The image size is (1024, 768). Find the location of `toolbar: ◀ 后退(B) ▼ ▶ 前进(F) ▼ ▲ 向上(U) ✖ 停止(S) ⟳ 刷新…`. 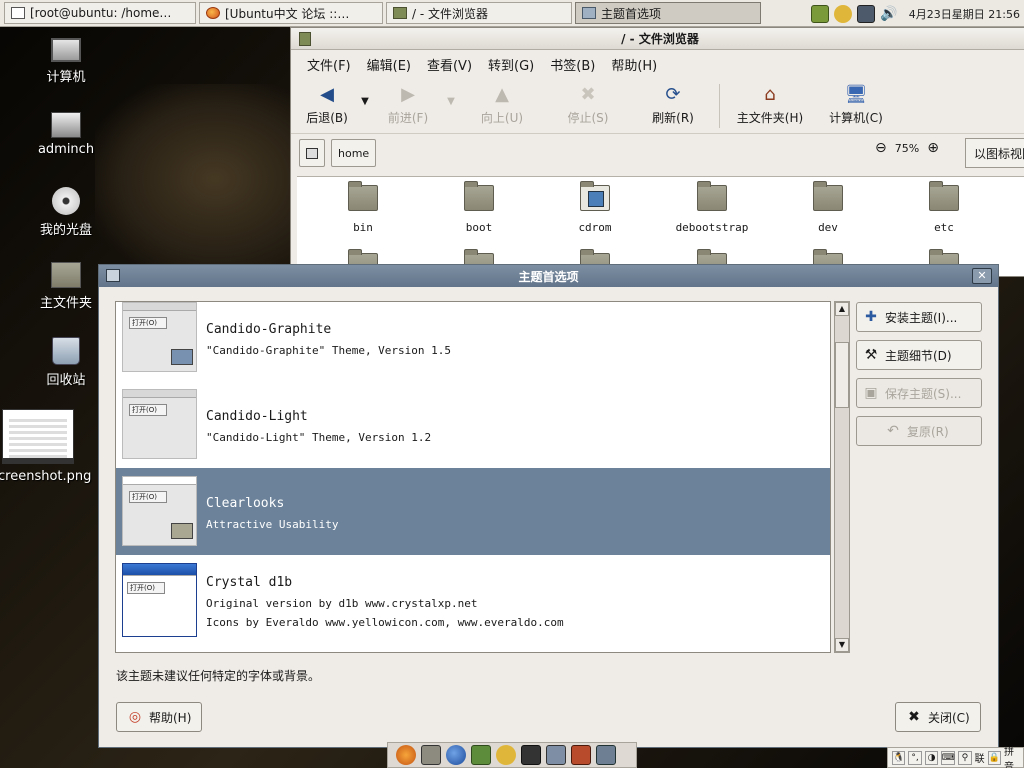

toolbar: ◀ 后退(B) ▼ ▶ 前进(F) ▼ ▲ 向上(U) ✖ 停止(S) ⟳ 刷新… is located at coordinates (657, 106).